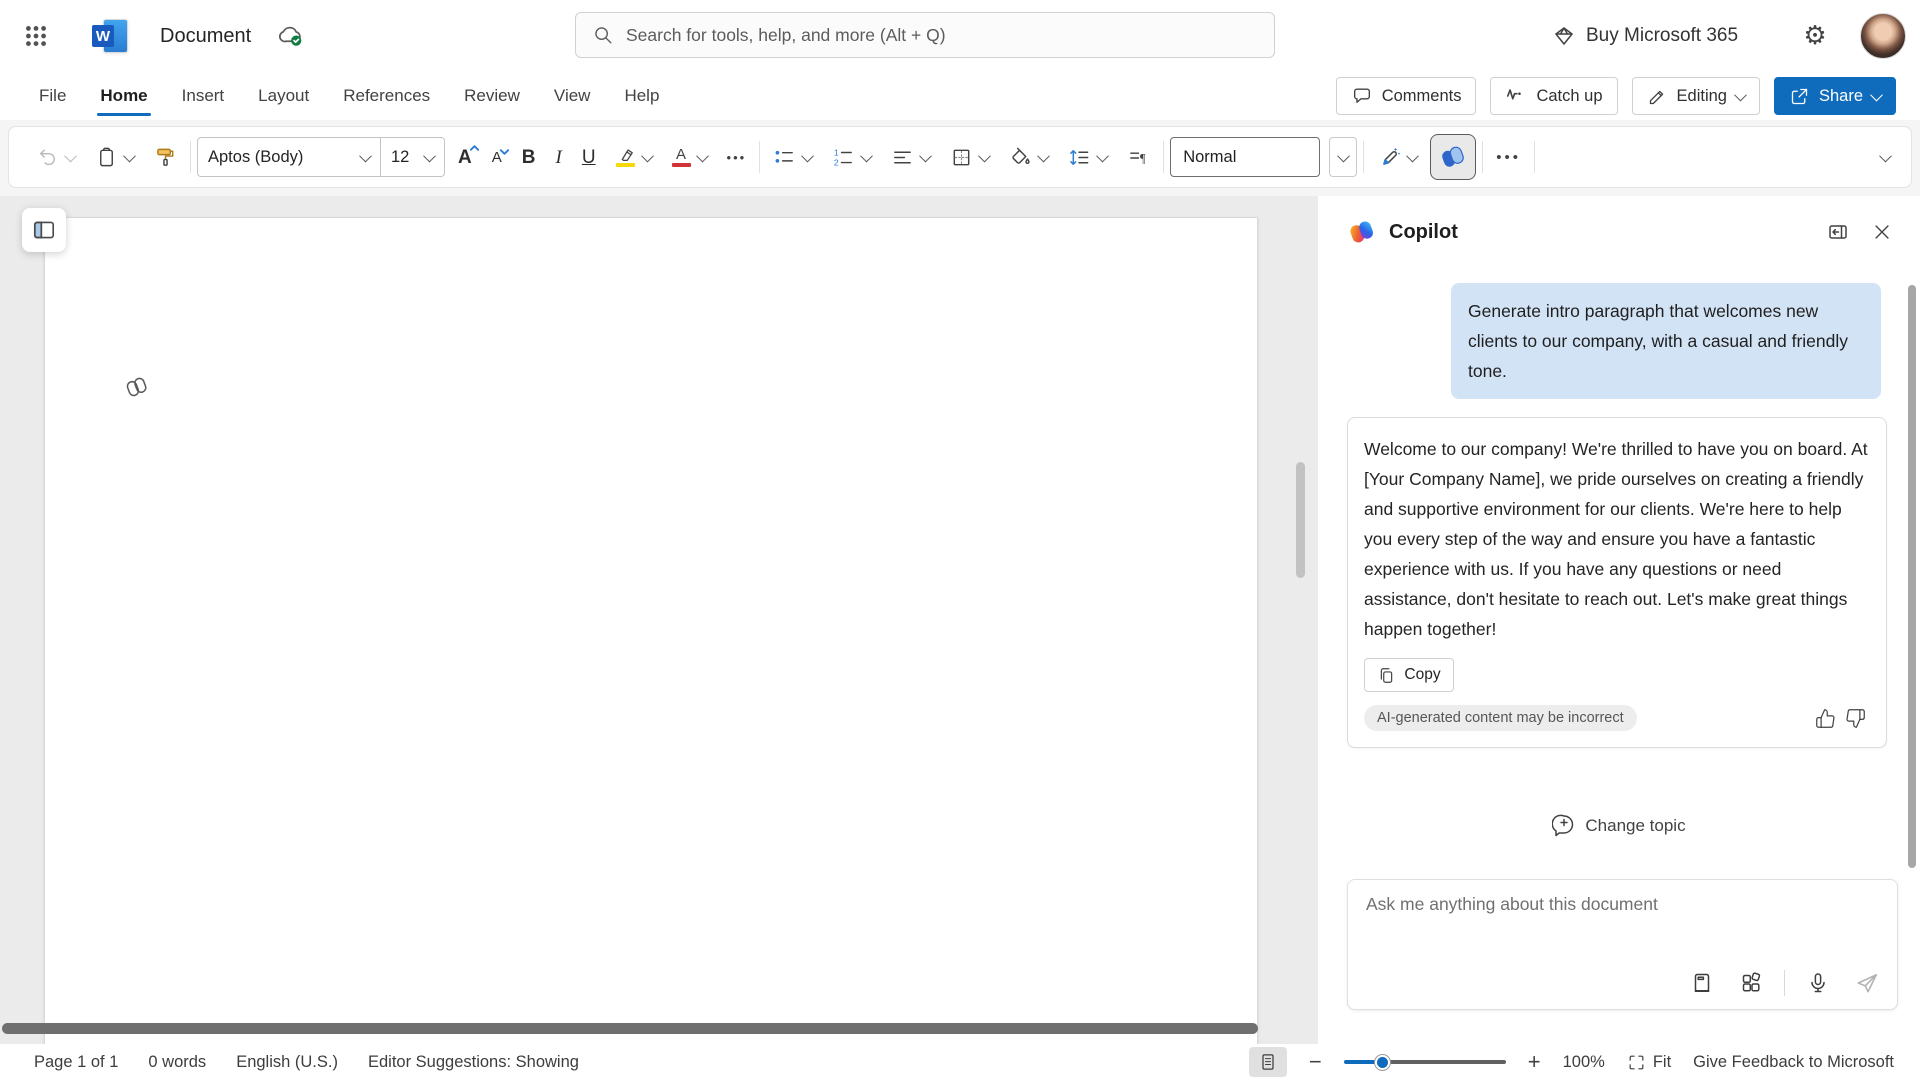 This screenshot has height=1080, width=1920. Describe the element at coordinates (465, 157) in the screenshot. I see `grow-font-button: A` at that location.